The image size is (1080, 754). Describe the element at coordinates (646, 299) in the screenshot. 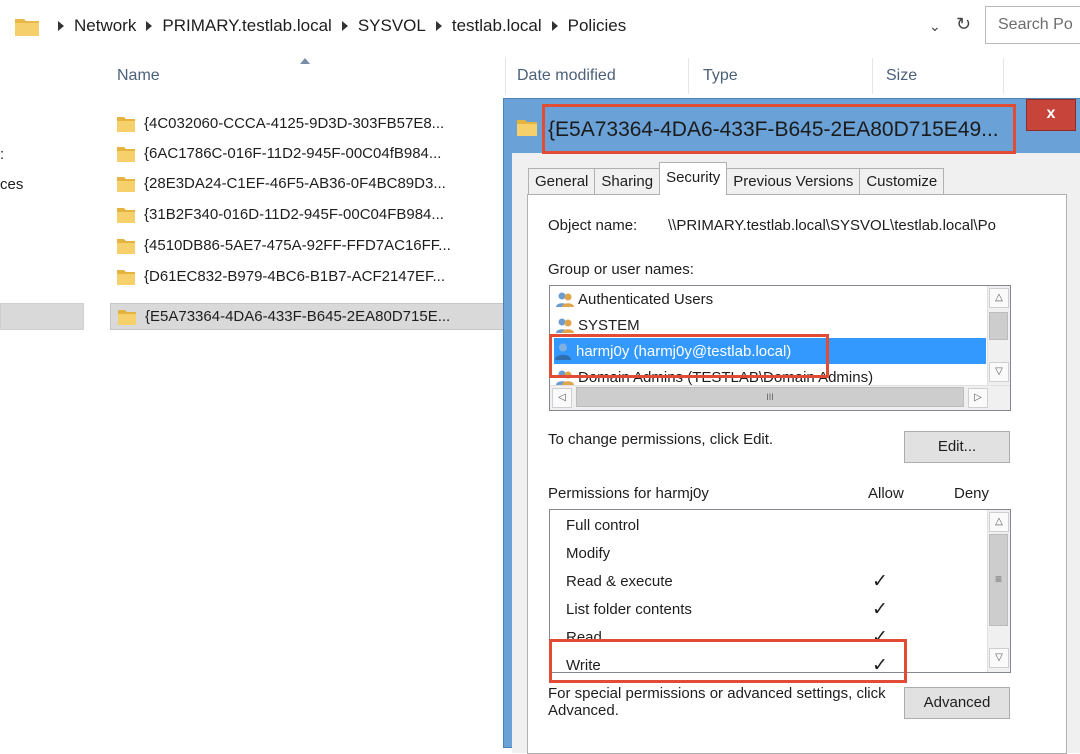

I see `group-name: Authenticated Users` at that location.